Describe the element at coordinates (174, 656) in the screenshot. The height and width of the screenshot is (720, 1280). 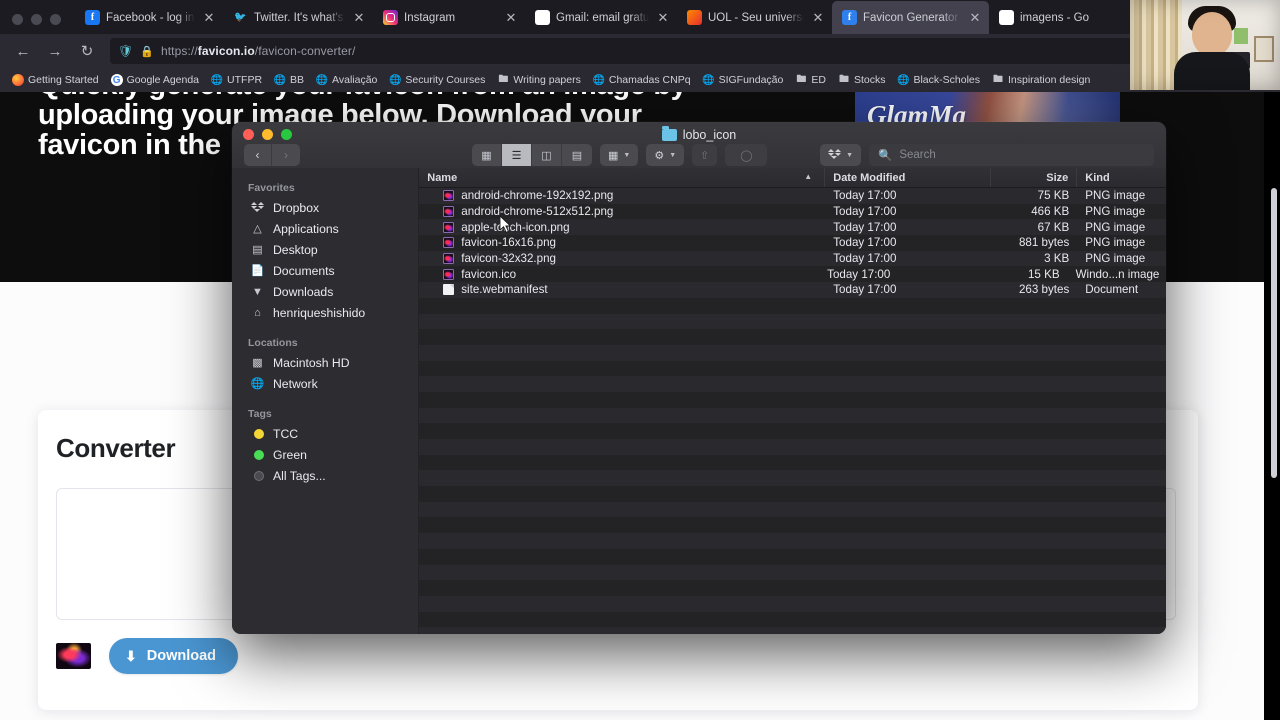
I see `download-button: ⬇ Download` at that location.